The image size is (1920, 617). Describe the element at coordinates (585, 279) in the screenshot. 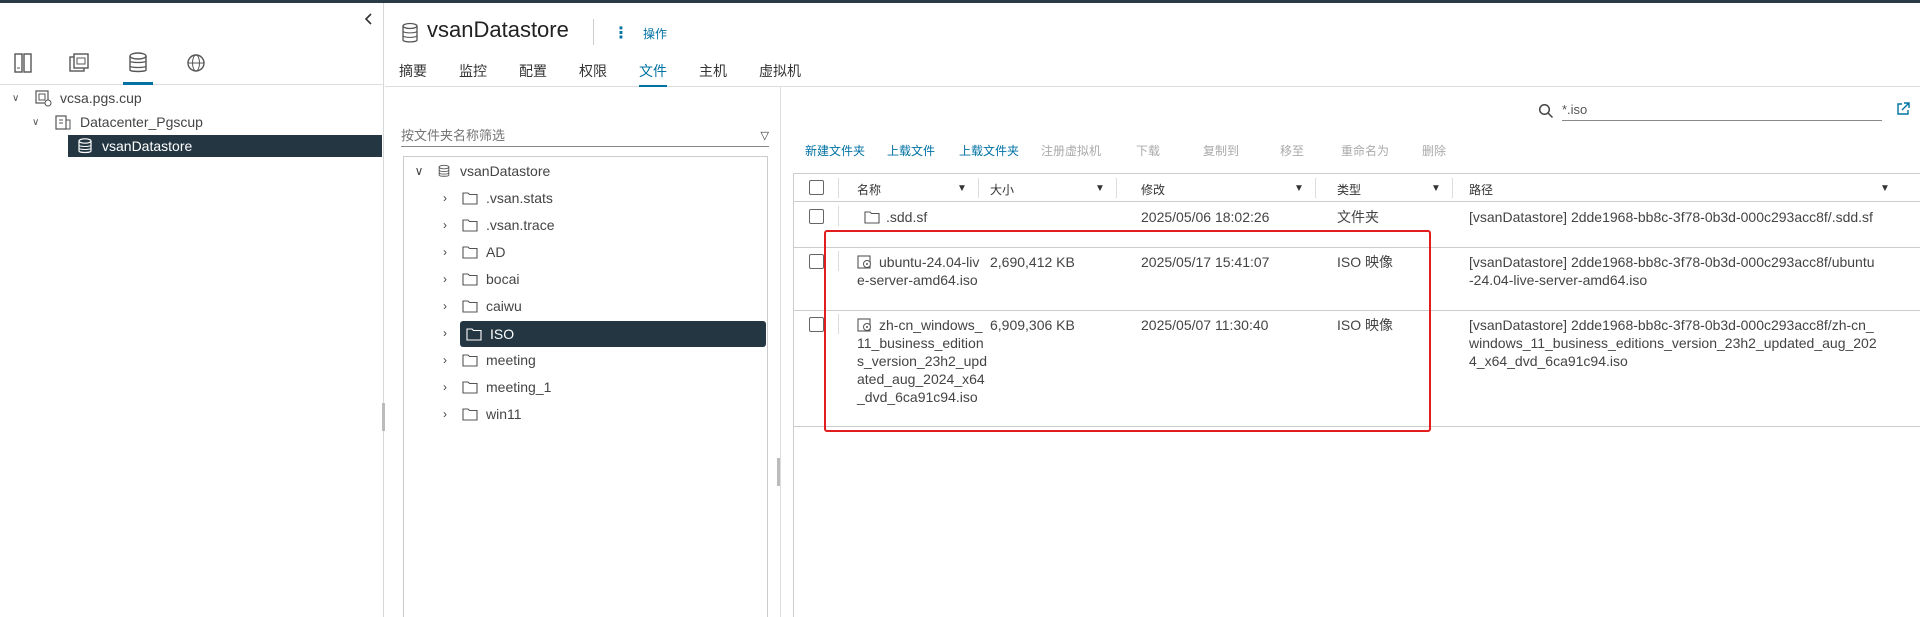

I see `folder-item: › bocai` at that location.